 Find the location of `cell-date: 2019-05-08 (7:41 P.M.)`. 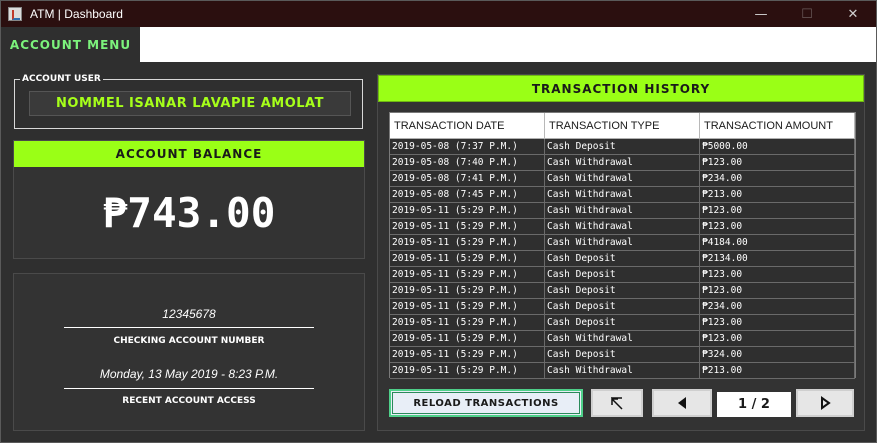

cell-date: 2019-05-08 (7:41 P.M.) is located at coordinates (467, 178).